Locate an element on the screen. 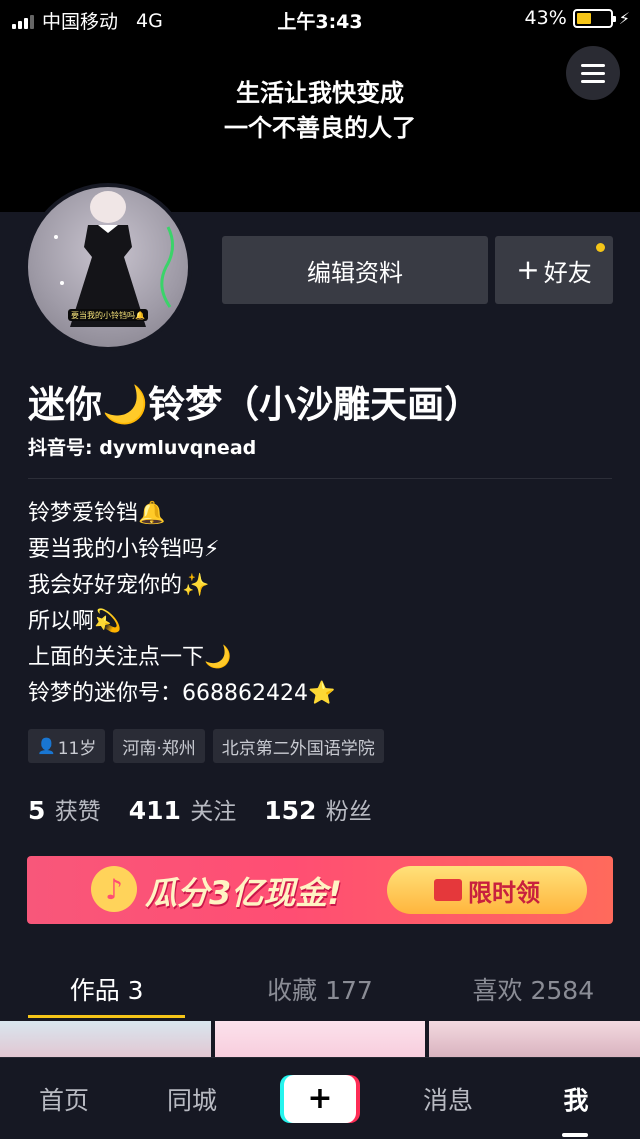  add-friend-label: 好友 is located at coordinates (567, 272).